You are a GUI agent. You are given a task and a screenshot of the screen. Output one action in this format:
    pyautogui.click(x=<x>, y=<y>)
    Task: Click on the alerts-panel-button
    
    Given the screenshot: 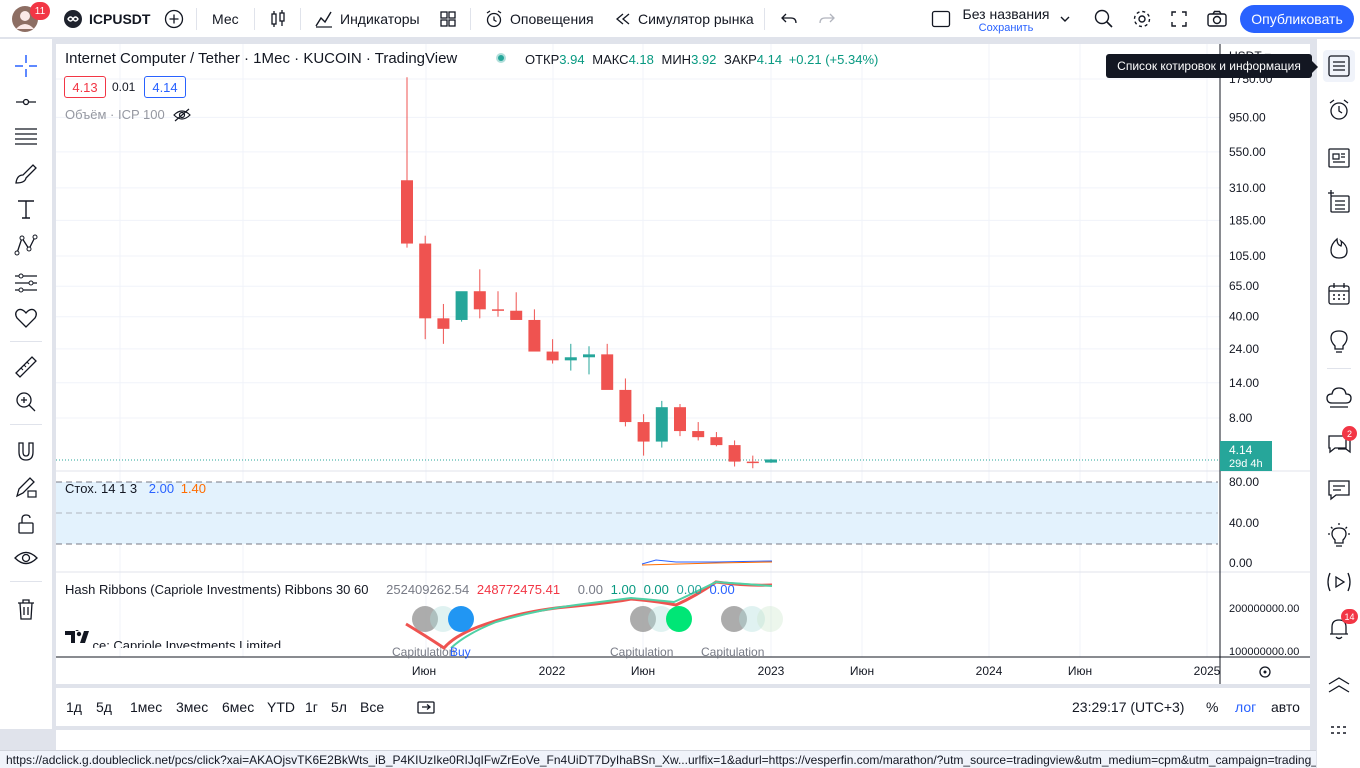 What is the action you would take?
    pyautogui.click(x=1339, y=110)
    